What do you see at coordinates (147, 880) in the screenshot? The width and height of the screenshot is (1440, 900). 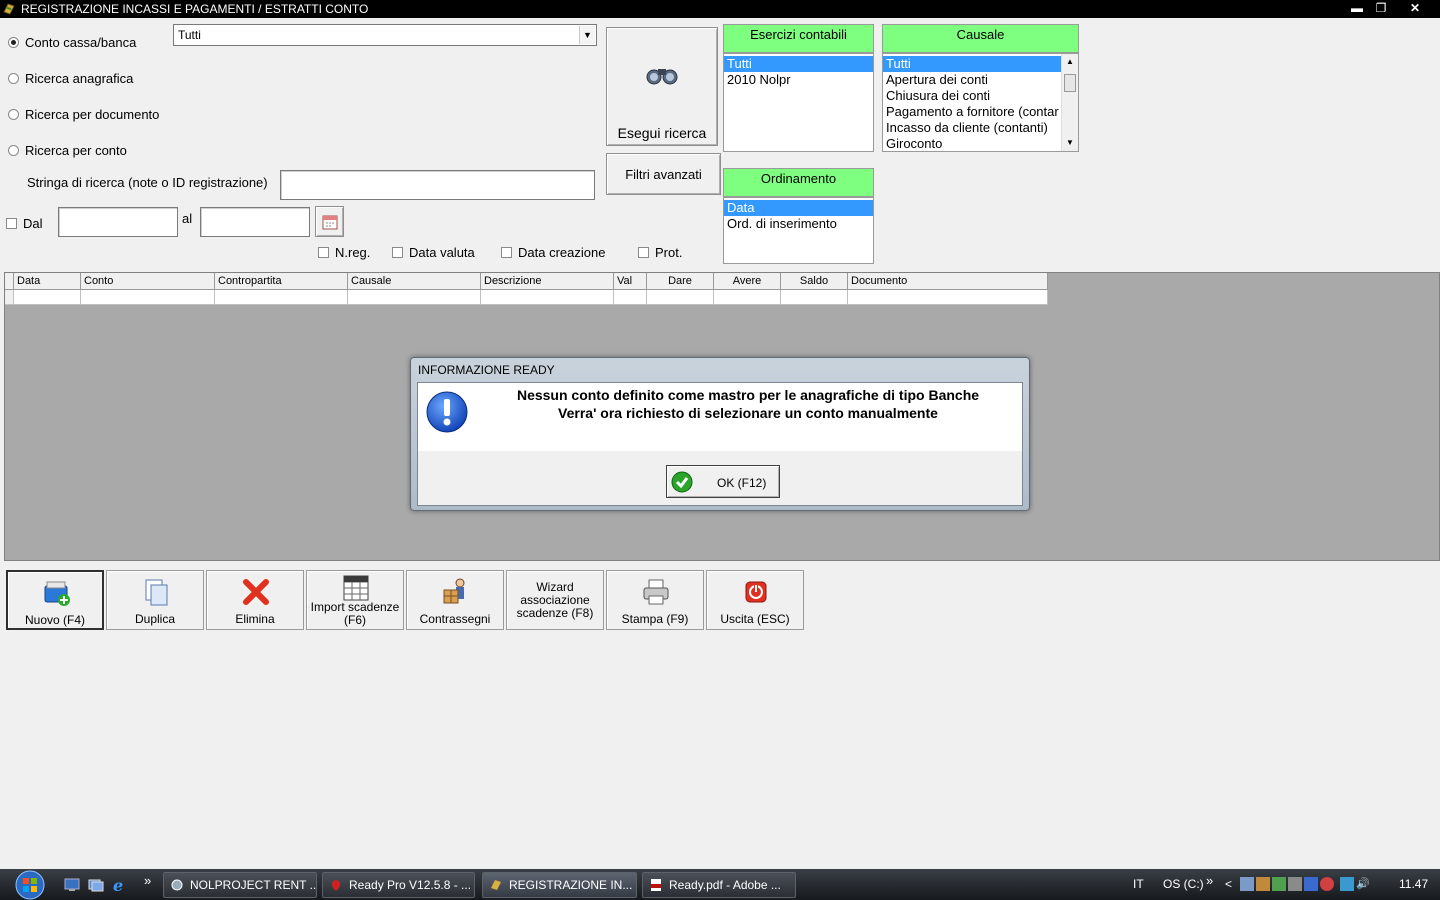 I see `quicklaunch-overflow: »` at bounding box center [147, 880].